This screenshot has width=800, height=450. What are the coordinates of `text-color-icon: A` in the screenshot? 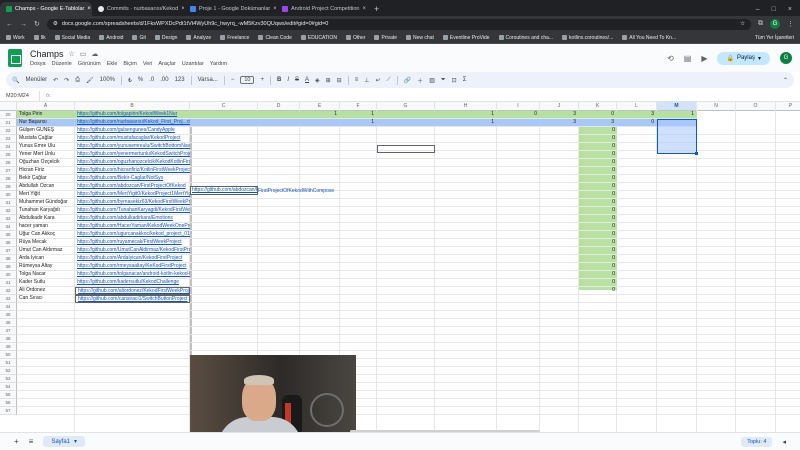 It's located at (307, 80).